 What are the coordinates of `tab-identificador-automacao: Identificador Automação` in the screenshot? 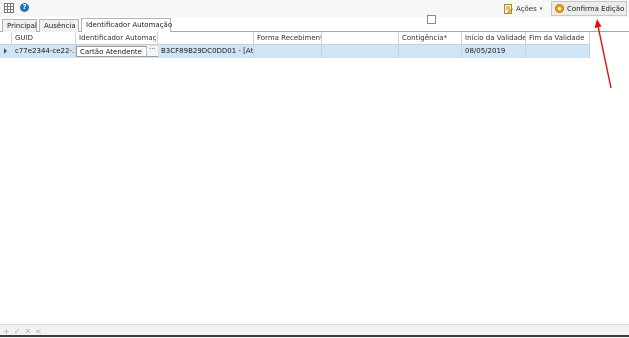 It's located at (127, 25).